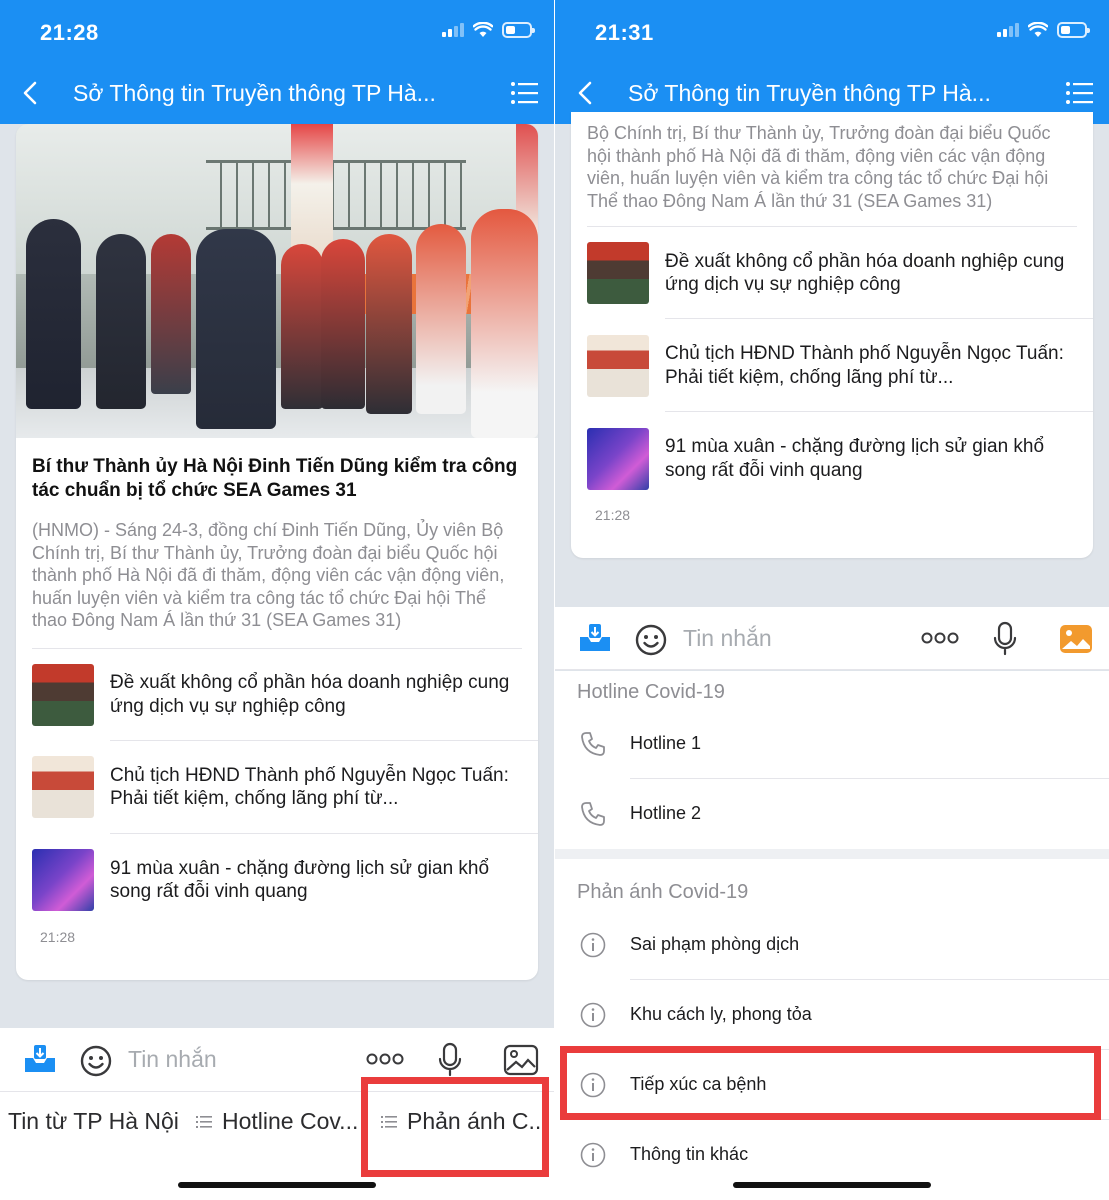 The width and height of the screenshot is (1109, 1200). Describe the element at coordinates (666, 813) in the screenshot. I see `menu-item-label: Hotline 2` at that location.